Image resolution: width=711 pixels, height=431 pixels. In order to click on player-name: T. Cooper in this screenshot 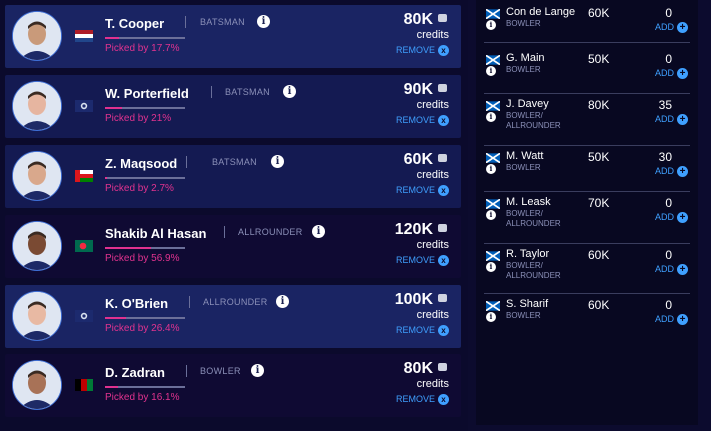, I will do `click(135, 23)`.